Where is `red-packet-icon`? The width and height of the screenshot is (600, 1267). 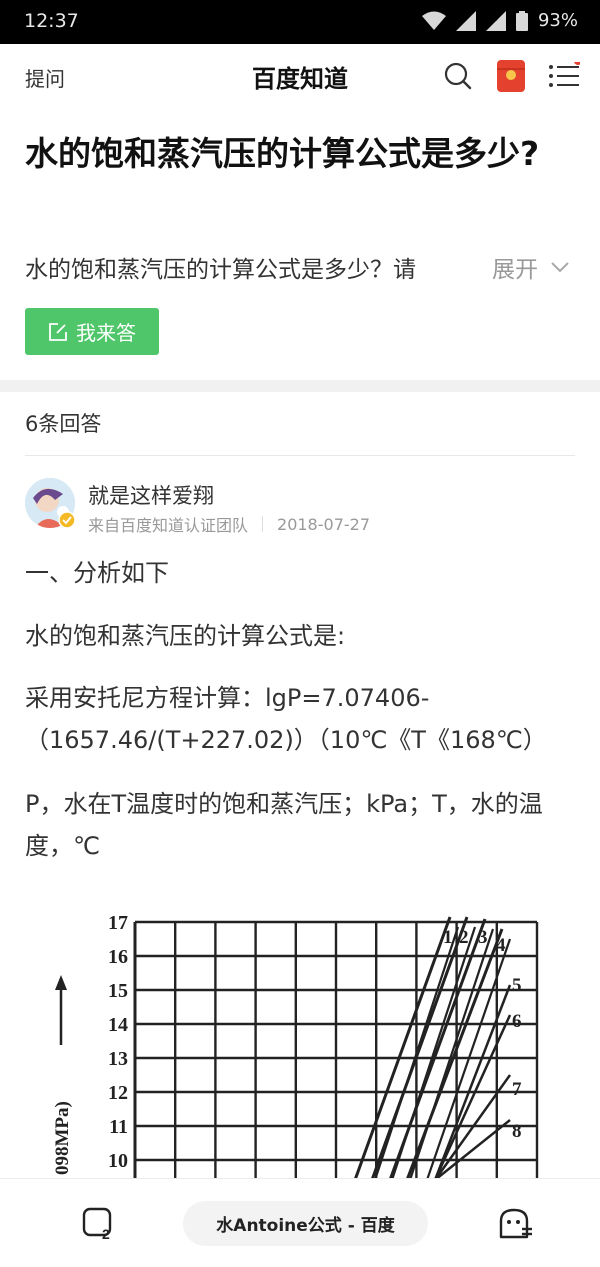
red-packet-icon is located at coordinates (511, 76).